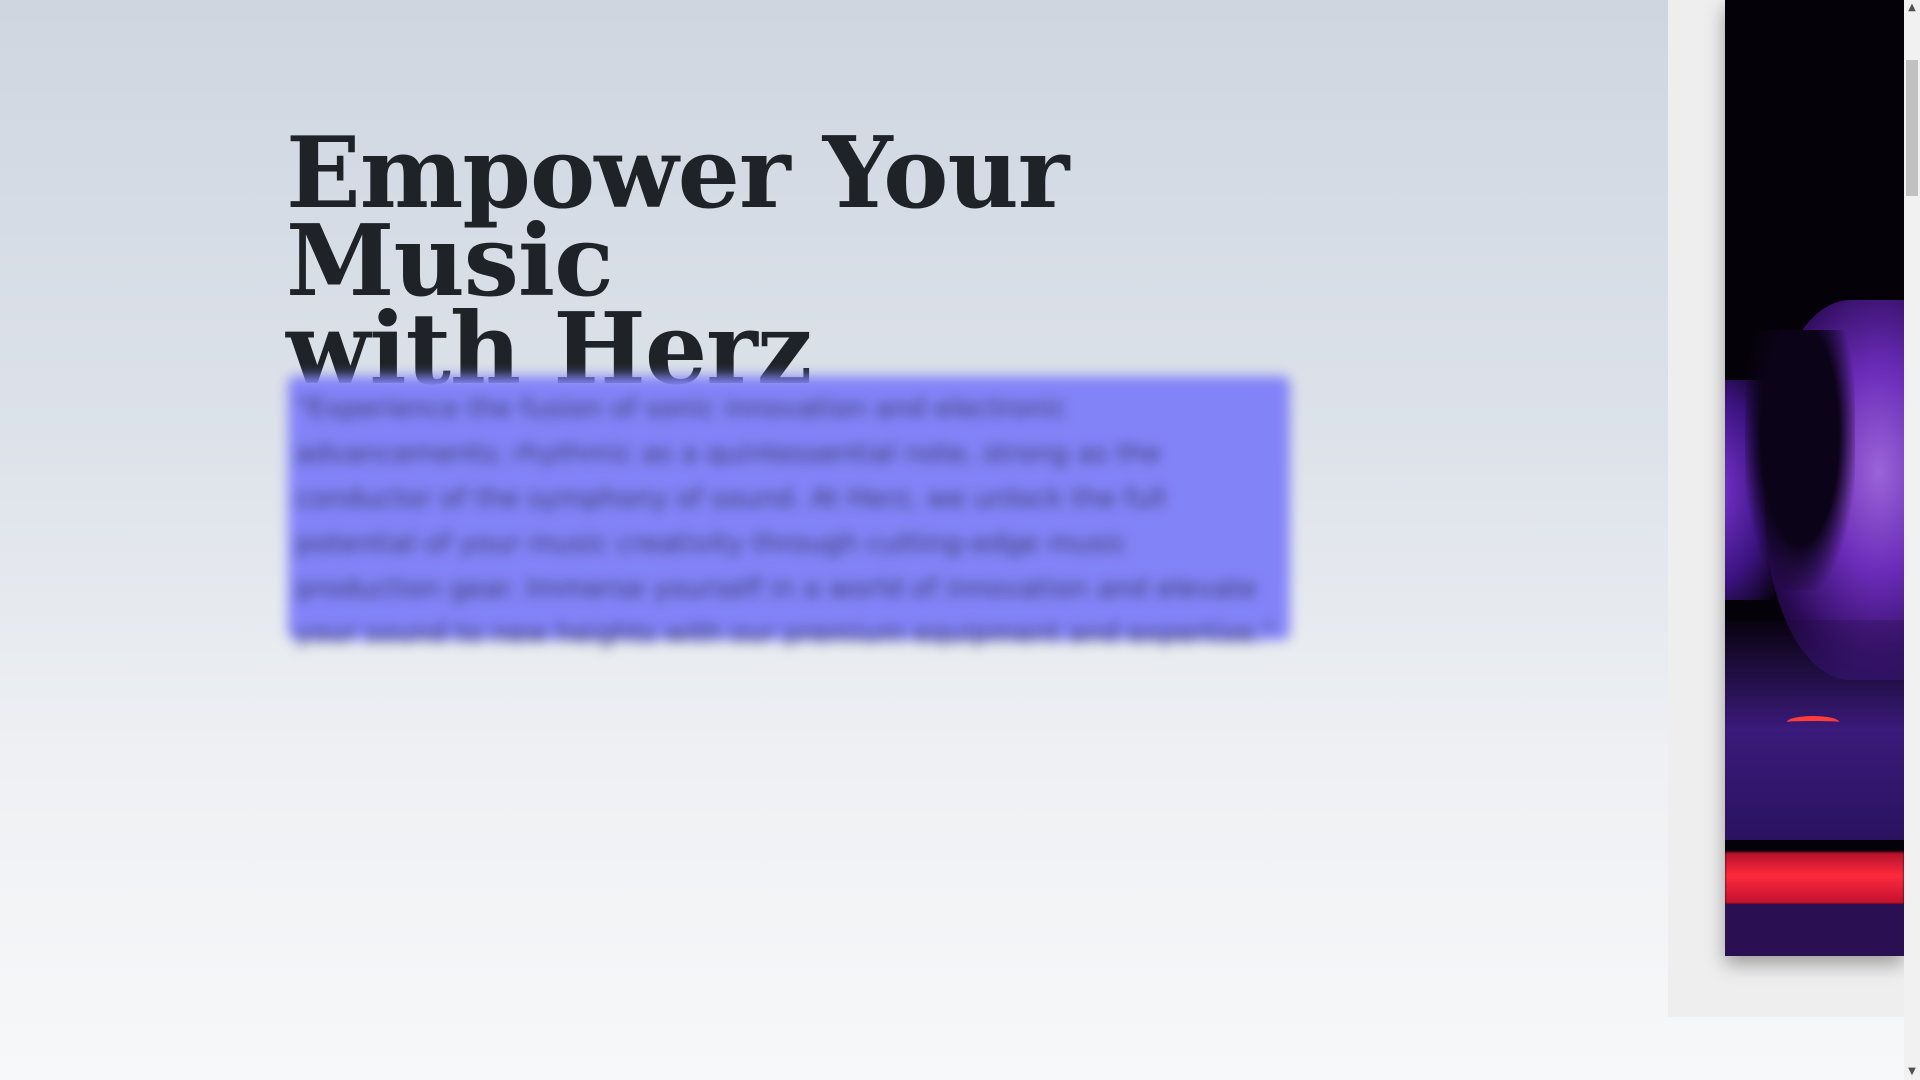  Describe the element at coordinates (677, 217) in the screenshot. I see `hero-title-line-1: Empower Your Music` at that location.